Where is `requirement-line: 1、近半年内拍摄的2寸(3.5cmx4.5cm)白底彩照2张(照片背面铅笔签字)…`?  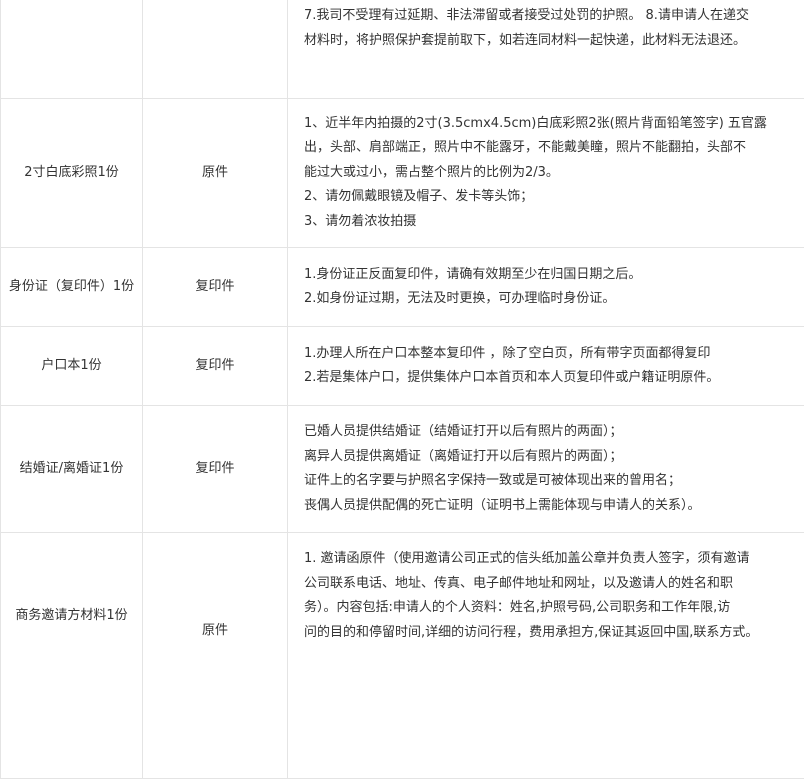 requirement-line: 1、近半年内拍摄的2寸(3.5cmx4.5cm)白底彩照2张(照片背面铅笔签字)… is located at coordinates (552, 124).